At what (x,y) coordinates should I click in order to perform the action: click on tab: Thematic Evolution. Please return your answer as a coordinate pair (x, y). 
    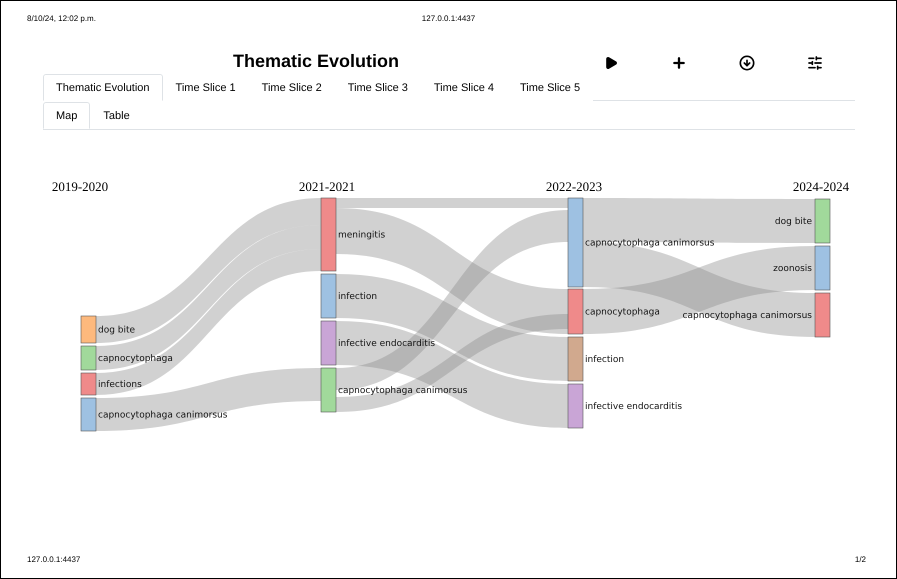
    Looking at the image, I should click on (103, 87).